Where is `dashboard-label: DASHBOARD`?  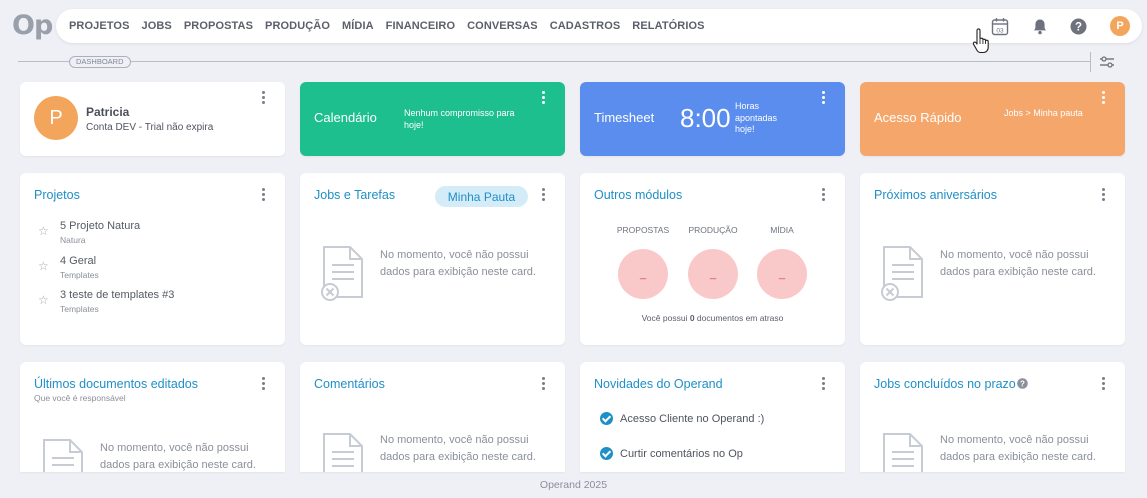
dashboard-label: DASHBOARD is located at coordinates (100, 62).